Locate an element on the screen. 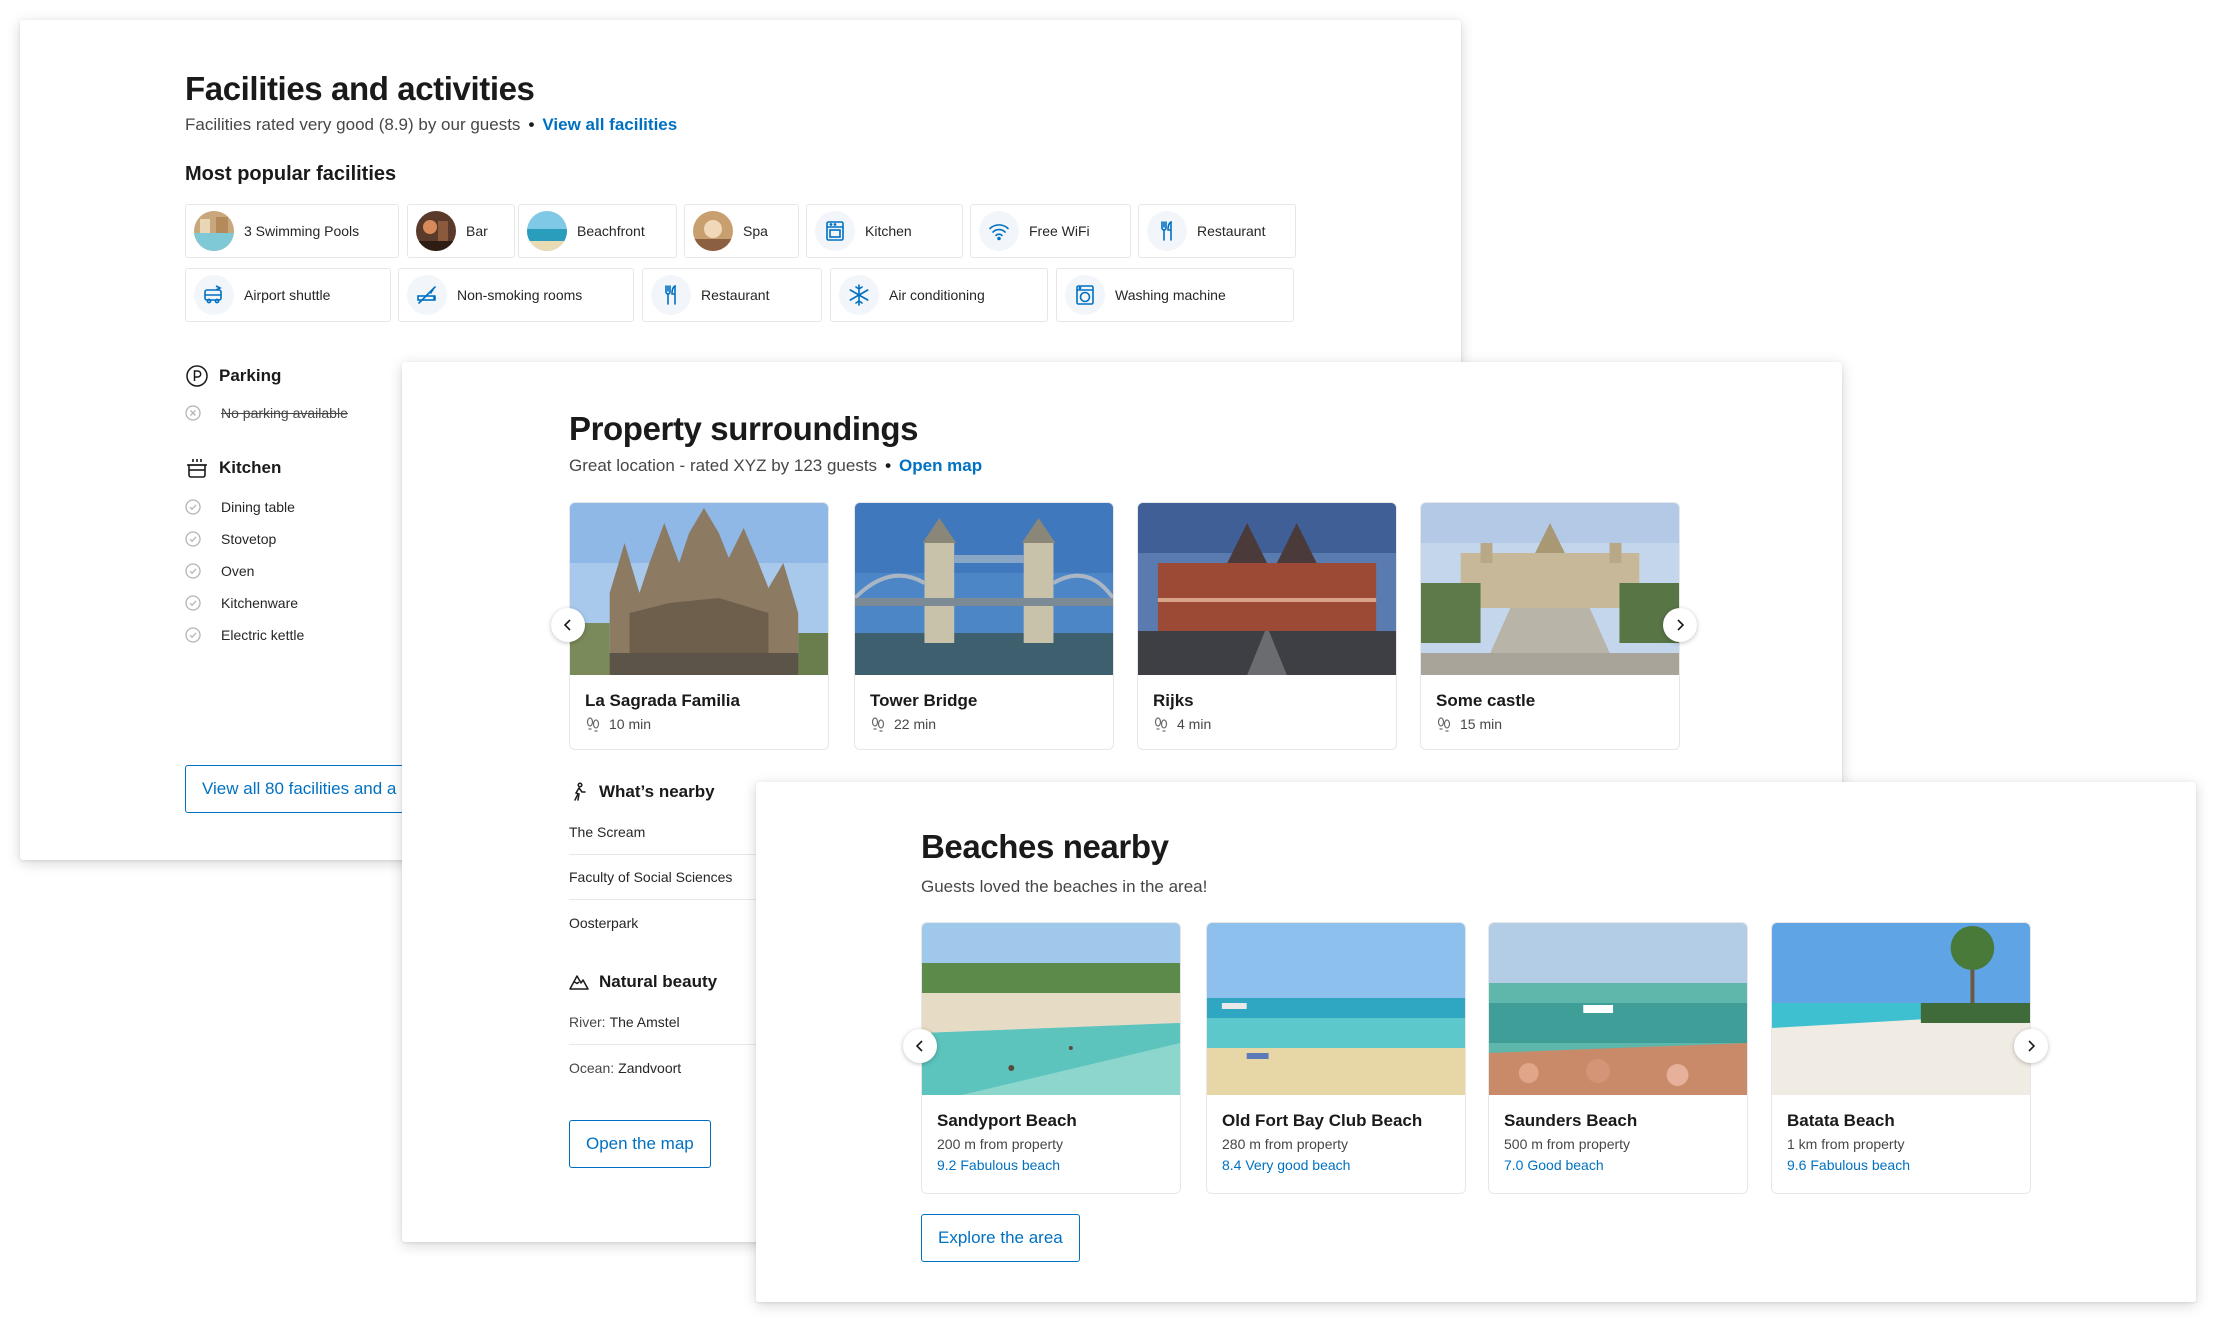  surroundings-title: Property surroundings is located at coordinates (744, 428).